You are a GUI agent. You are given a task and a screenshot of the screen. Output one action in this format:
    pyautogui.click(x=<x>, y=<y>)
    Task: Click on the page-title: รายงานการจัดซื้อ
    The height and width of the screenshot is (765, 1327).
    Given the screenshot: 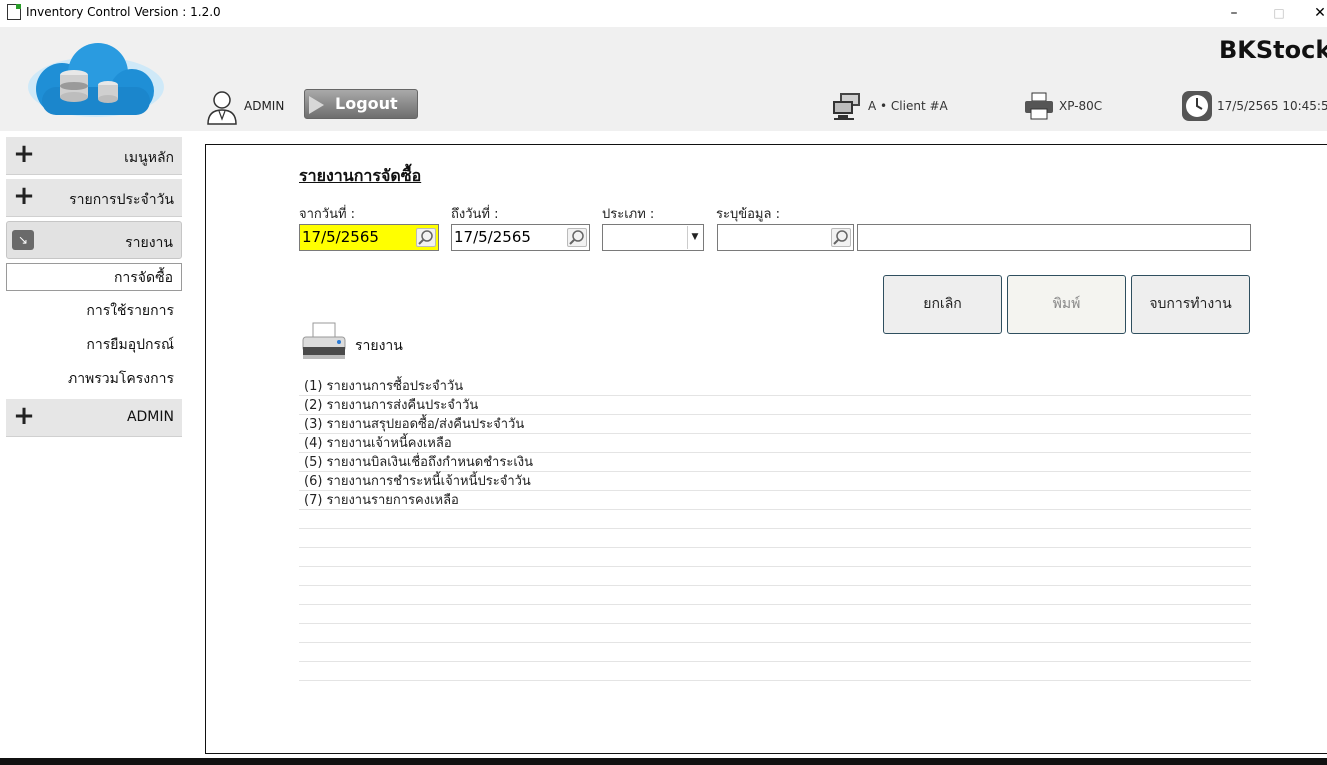 What is the action you would take?
    pyautogui.click(x=360, y=175)
    